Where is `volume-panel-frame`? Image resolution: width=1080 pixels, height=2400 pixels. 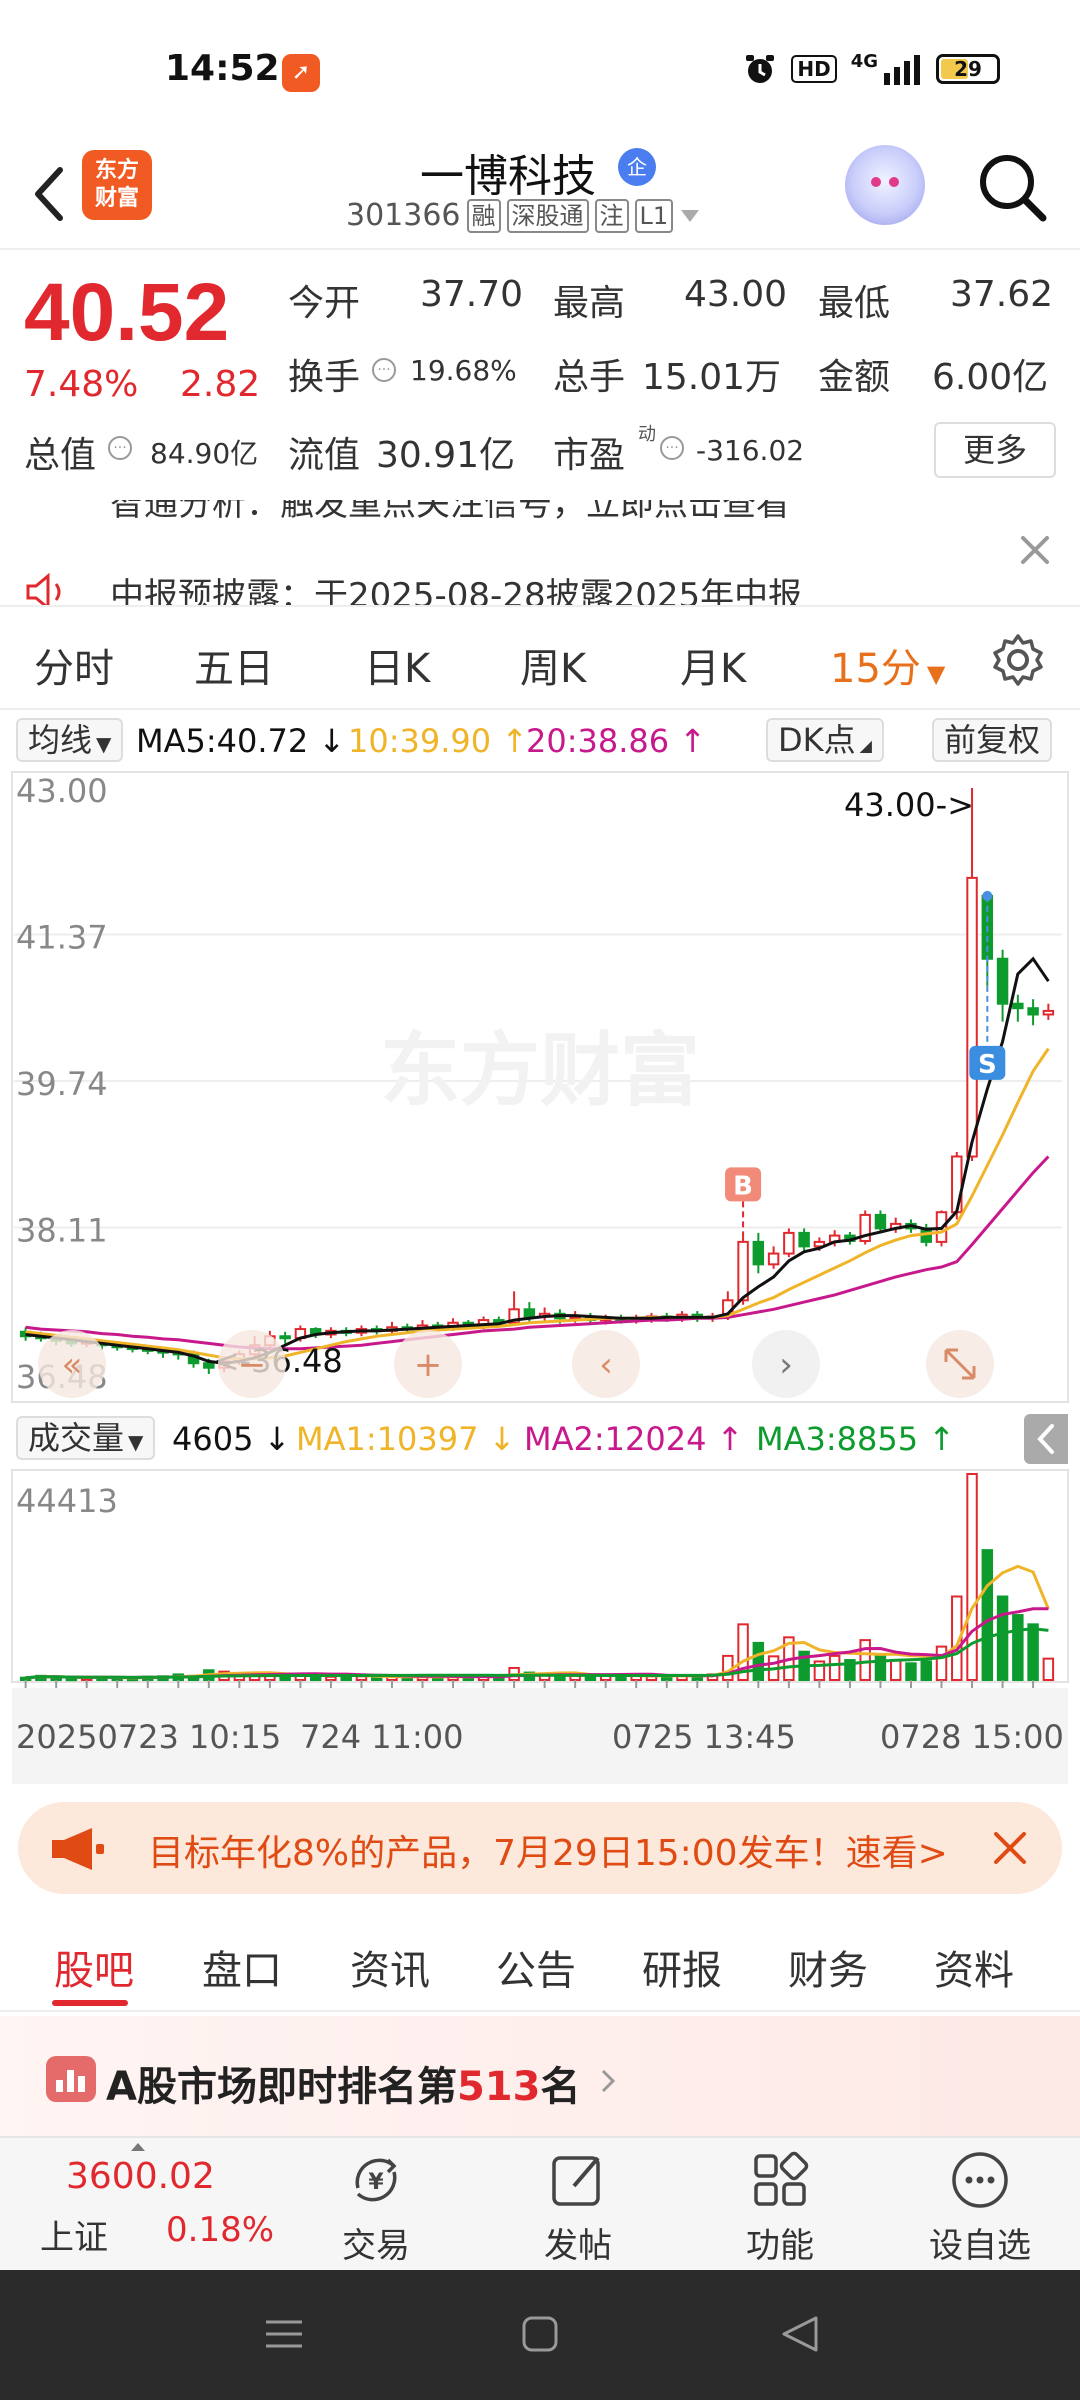
volume-panel-frame is located at coordinates (540, 1576).